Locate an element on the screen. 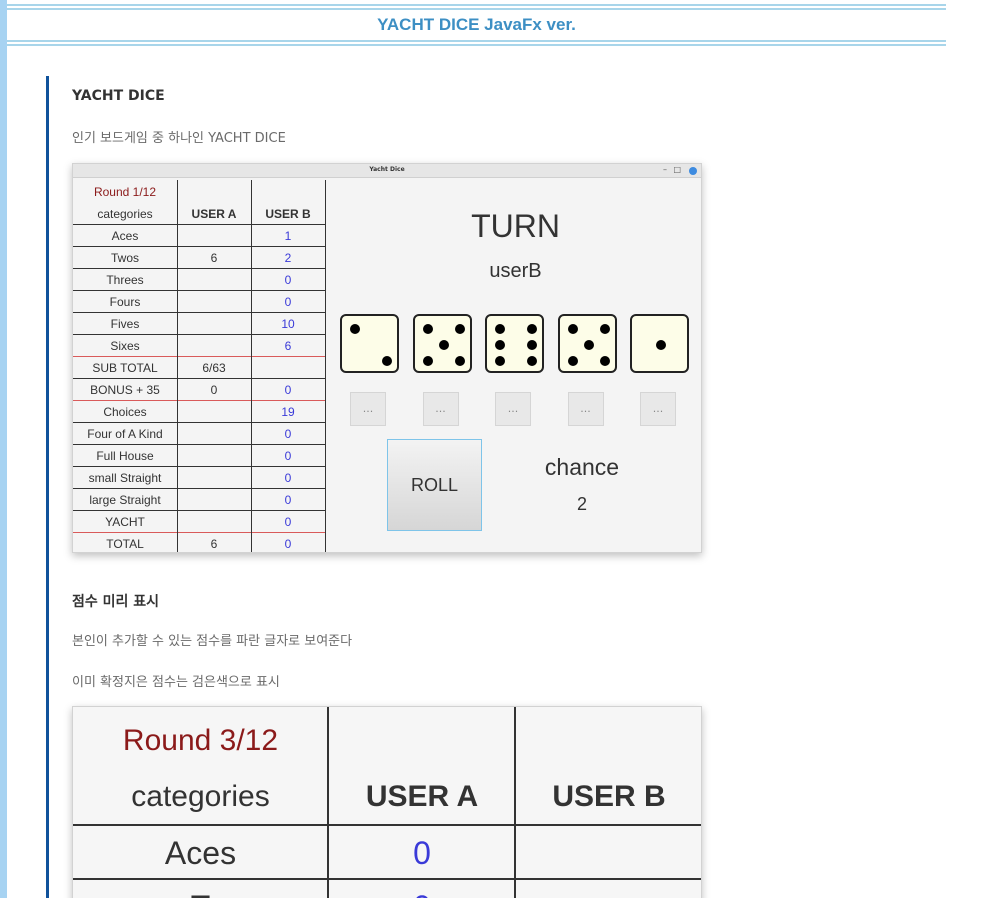  category-label: Sixes is located at coordinates (125, 346).